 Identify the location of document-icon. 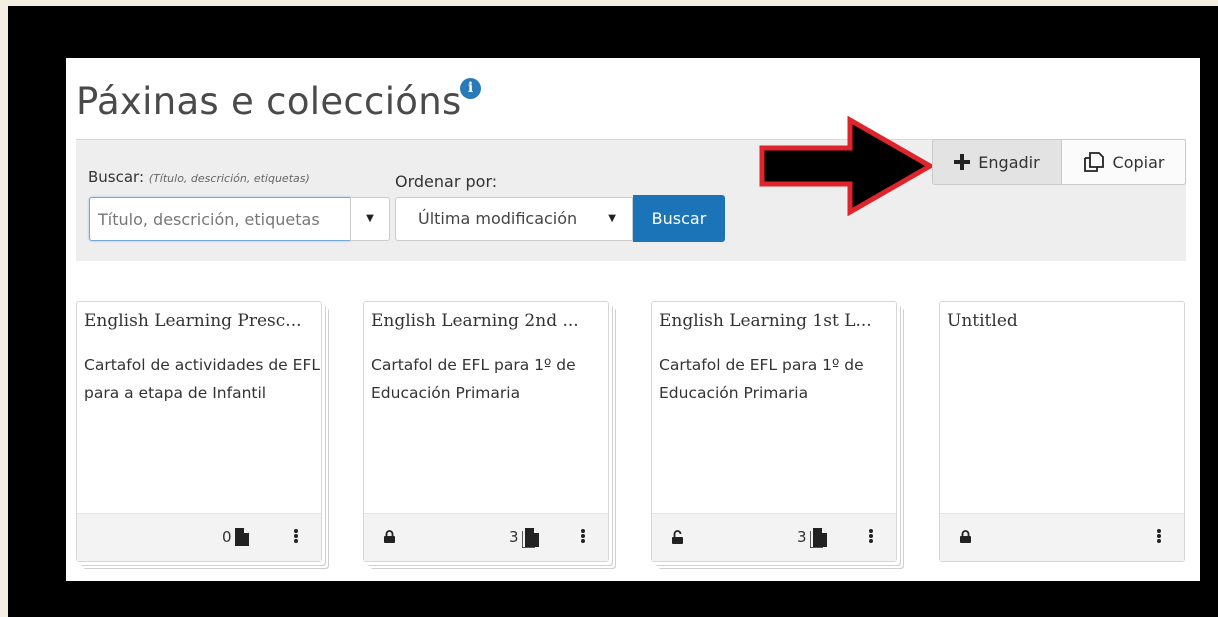
(242, 537).